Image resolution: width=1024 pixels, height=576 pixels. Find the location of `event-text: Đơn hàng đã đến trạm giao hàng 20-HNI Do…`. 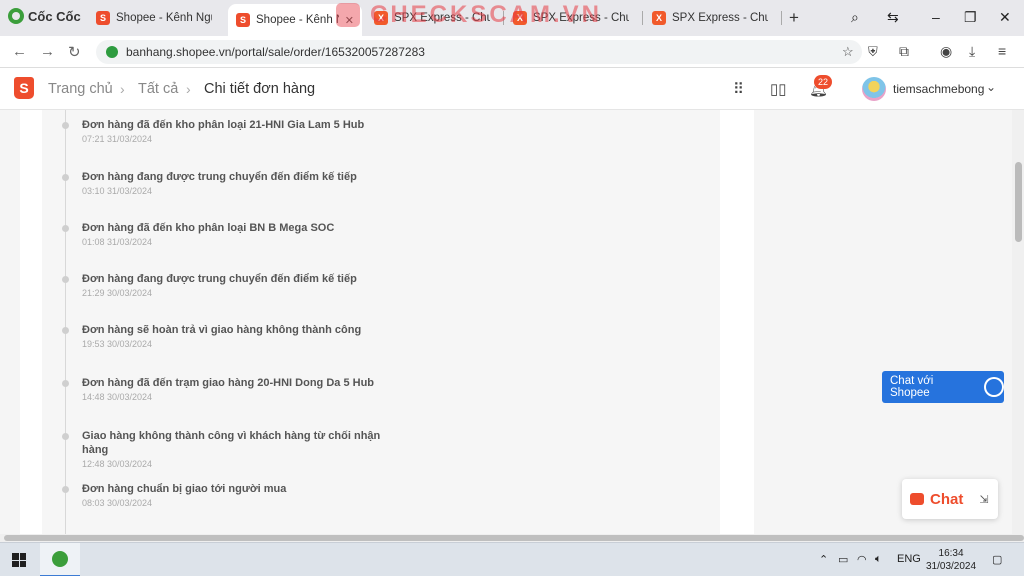

event-text: Đơn hàng đã đến trạm giao hàng 20-HNI Do… is located at coordinates (228, 383).